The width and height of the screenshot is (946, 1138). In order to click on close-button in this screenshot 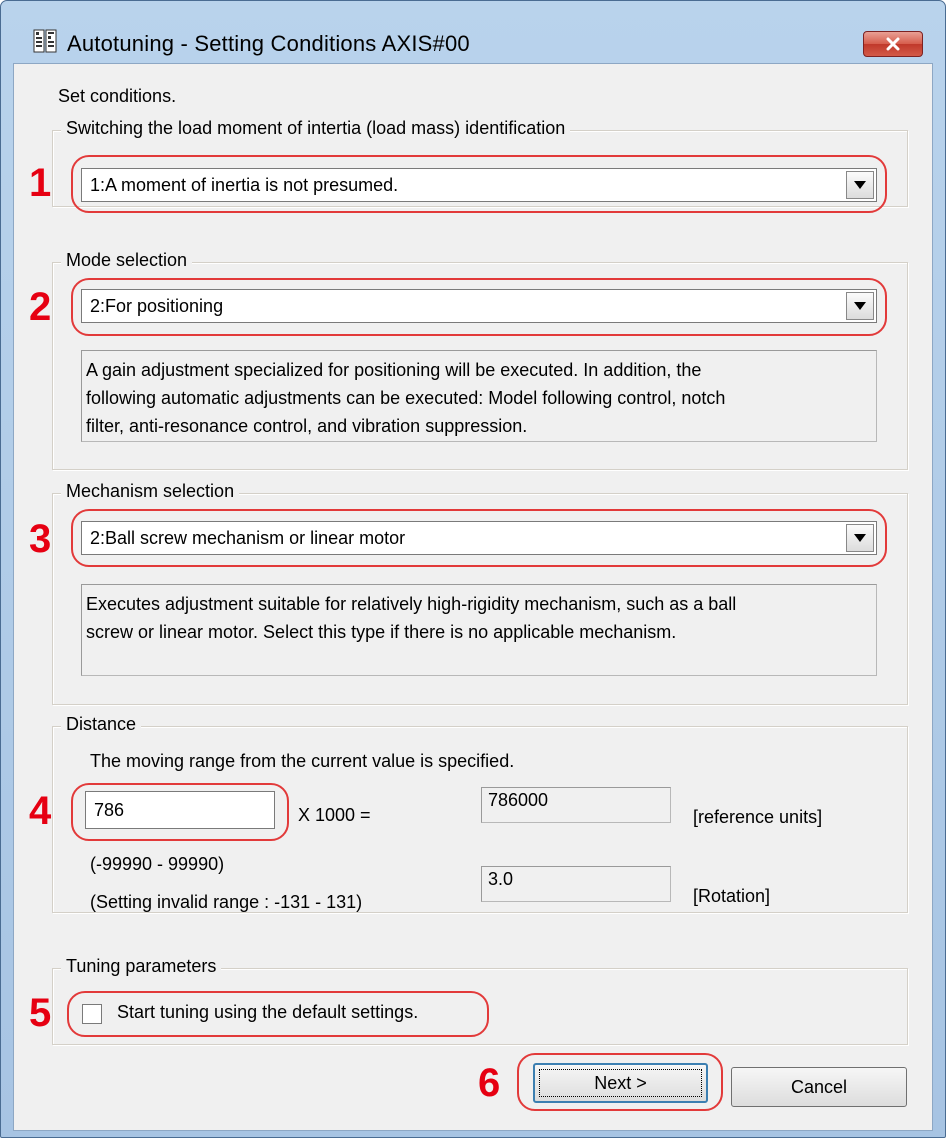, I will do `click(893, 44)`.